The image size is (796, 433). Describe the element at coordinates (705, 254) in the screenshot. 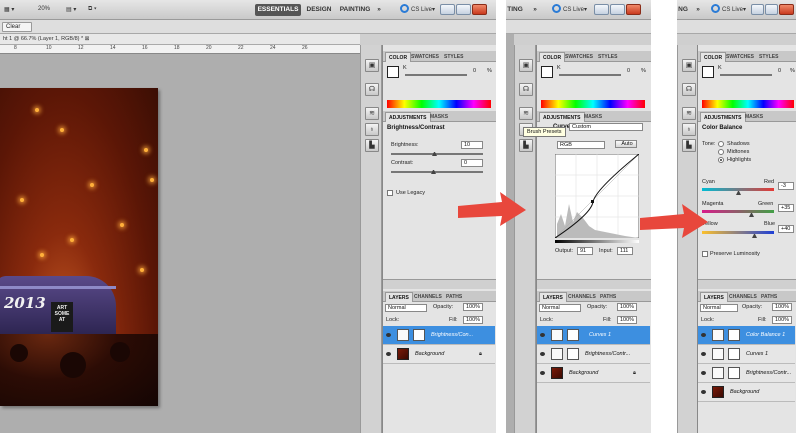

I see `preserve-luminosity-checkbox` at that location.